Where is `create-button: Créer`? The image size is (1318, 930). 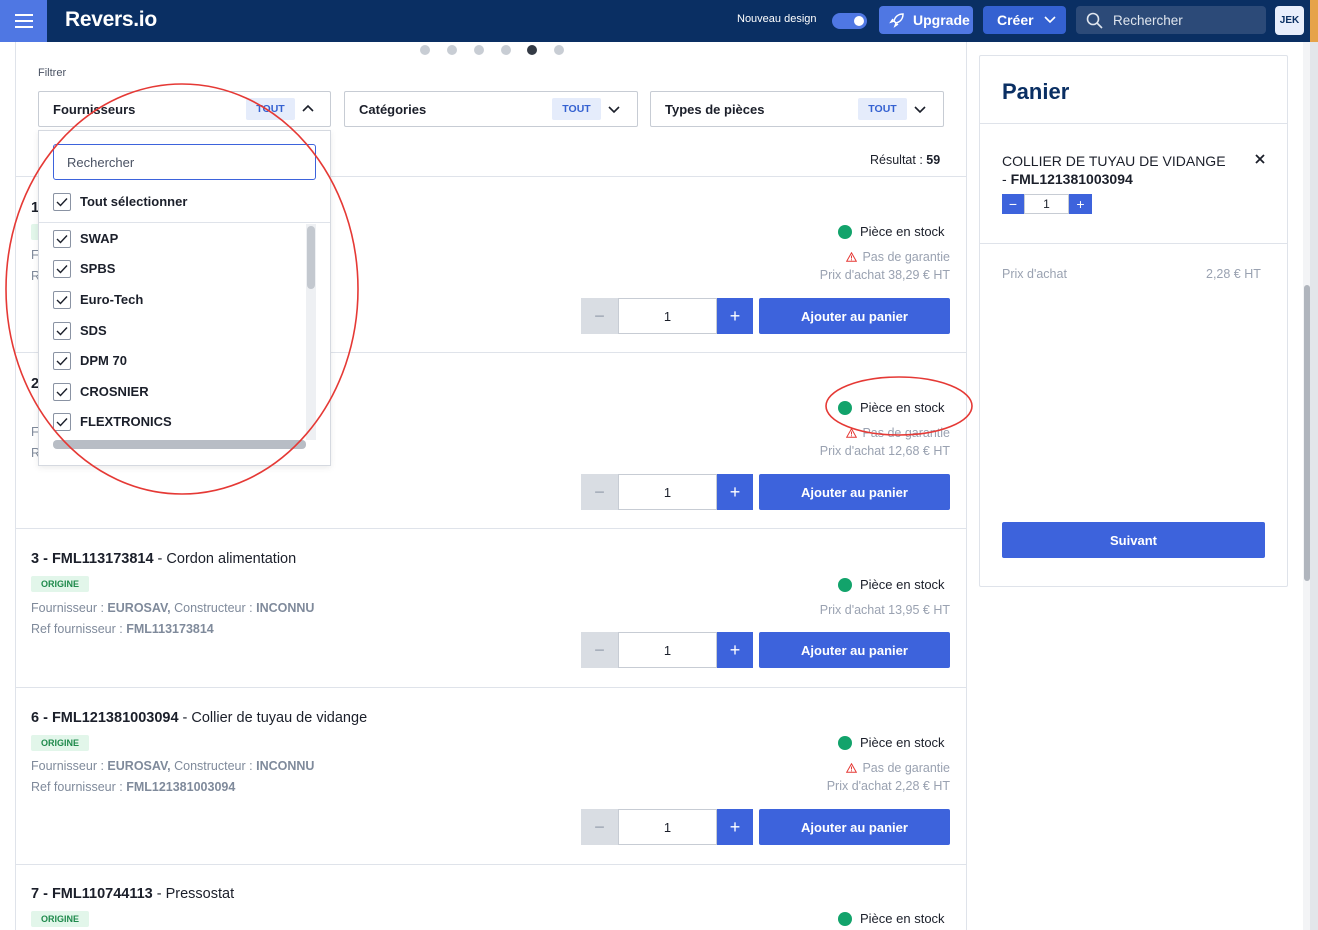
create-button: Créer is located at coordinates (1024, 20).